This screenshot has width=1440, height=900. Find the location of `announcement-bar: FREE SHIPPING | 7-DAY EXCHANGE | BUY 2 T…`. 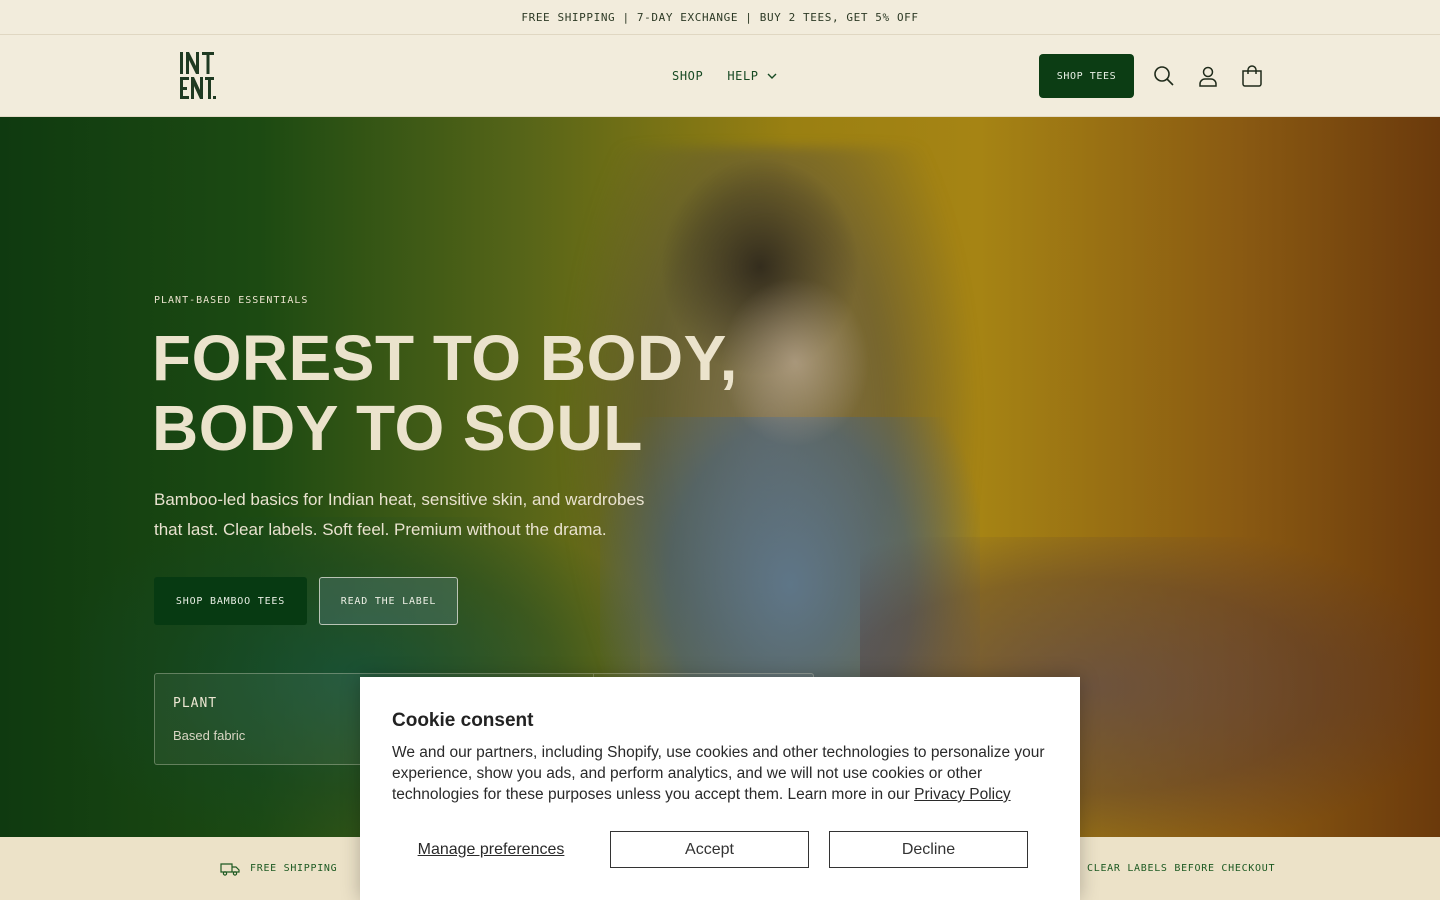

announcement-bar: FREE SHIPPING | 7-DAY EXCHANGE | BUY 2 T… is located at coordinates (720, 17).